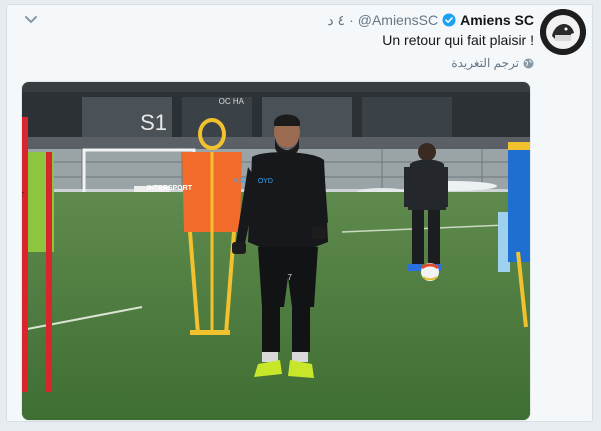 The image size is (601, 431). Describe the element at coordinates (563, 32) in the screenshot. I see `avatar` at that location.